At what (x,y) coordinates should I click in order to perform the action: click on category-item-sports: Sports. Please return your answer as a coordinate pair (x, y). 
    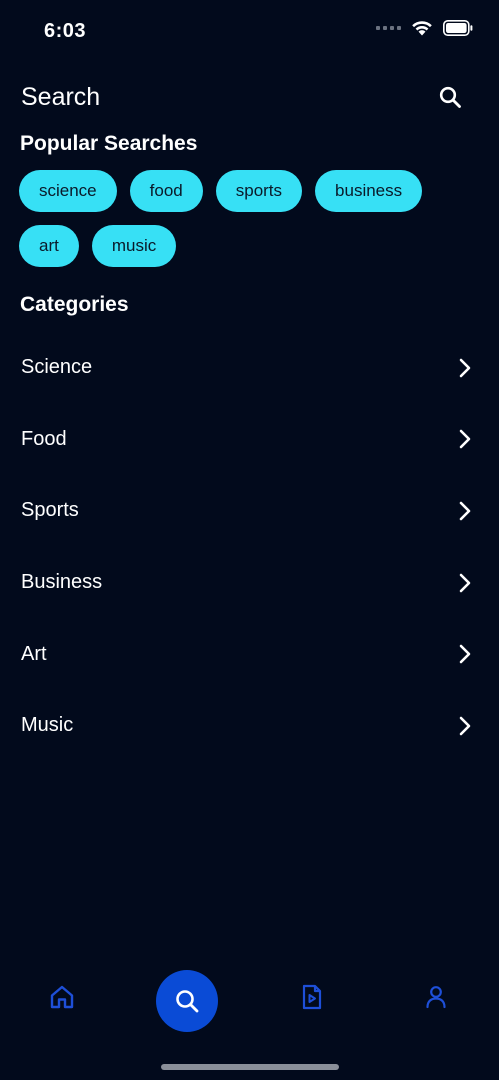
    Looking at the image, I should click on (249, 511).